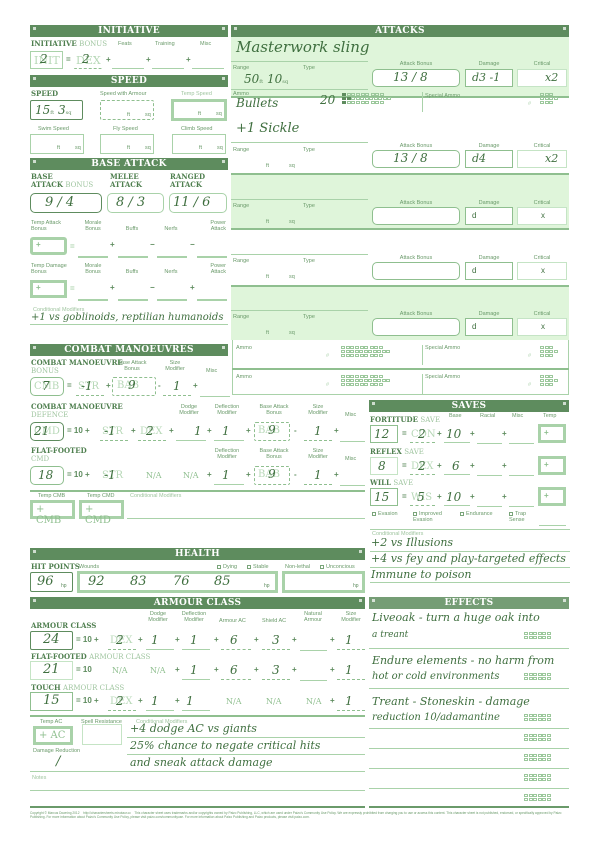 This screenshot has width=595, height=841. What do you see at coordinates (351, 671) in the screenshot?
I see `ff-ac-size-field: 1` at bounding box center [351, 671].